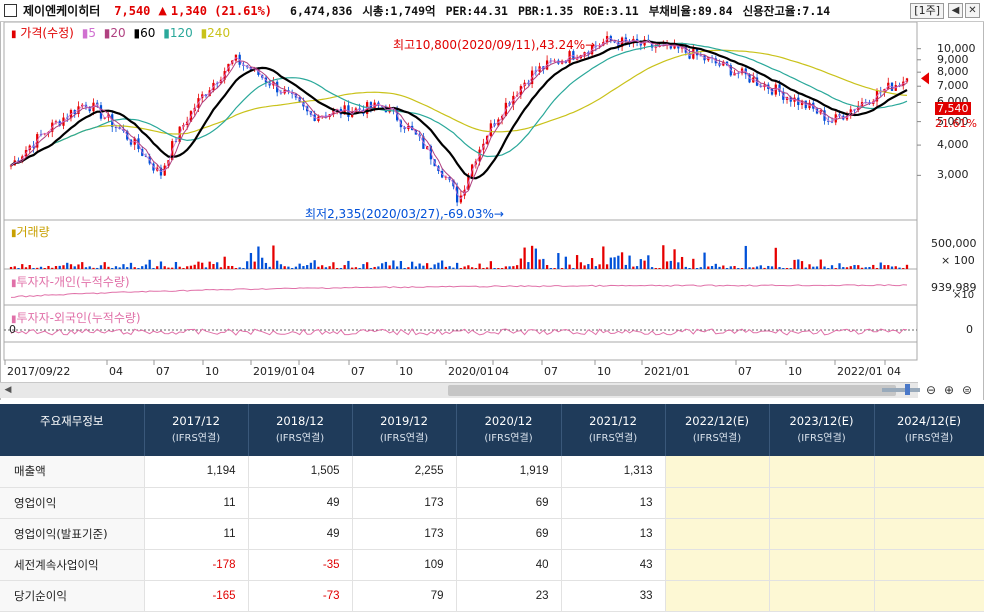 The width and height of the screenshot is (984, 612). I want to click on select-checkbox, so click(10, 10).